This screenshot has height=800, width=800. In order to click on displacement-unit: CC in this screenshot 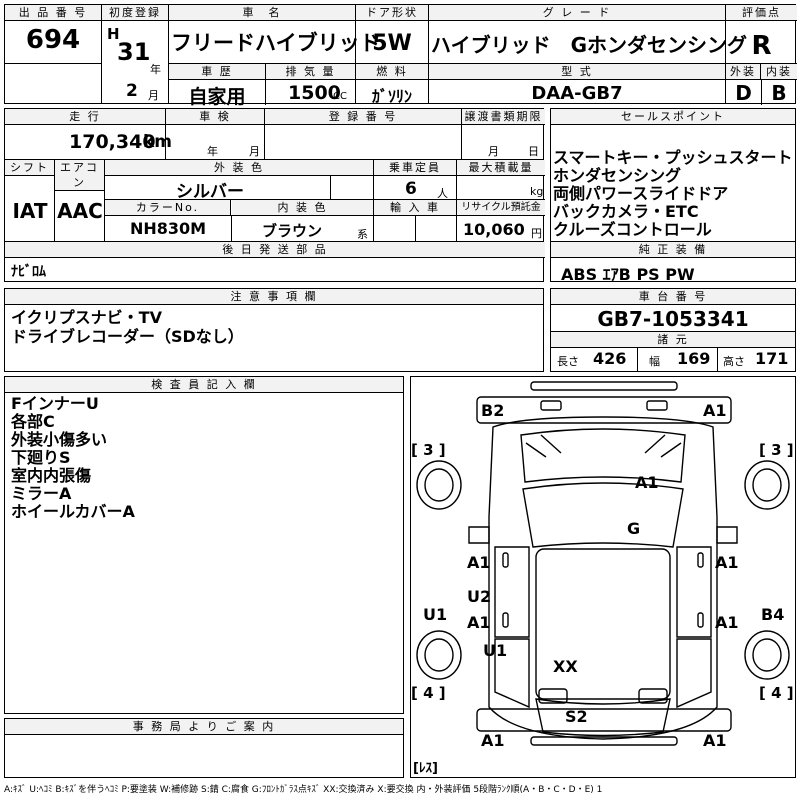, I will do `click(340, 96)`.